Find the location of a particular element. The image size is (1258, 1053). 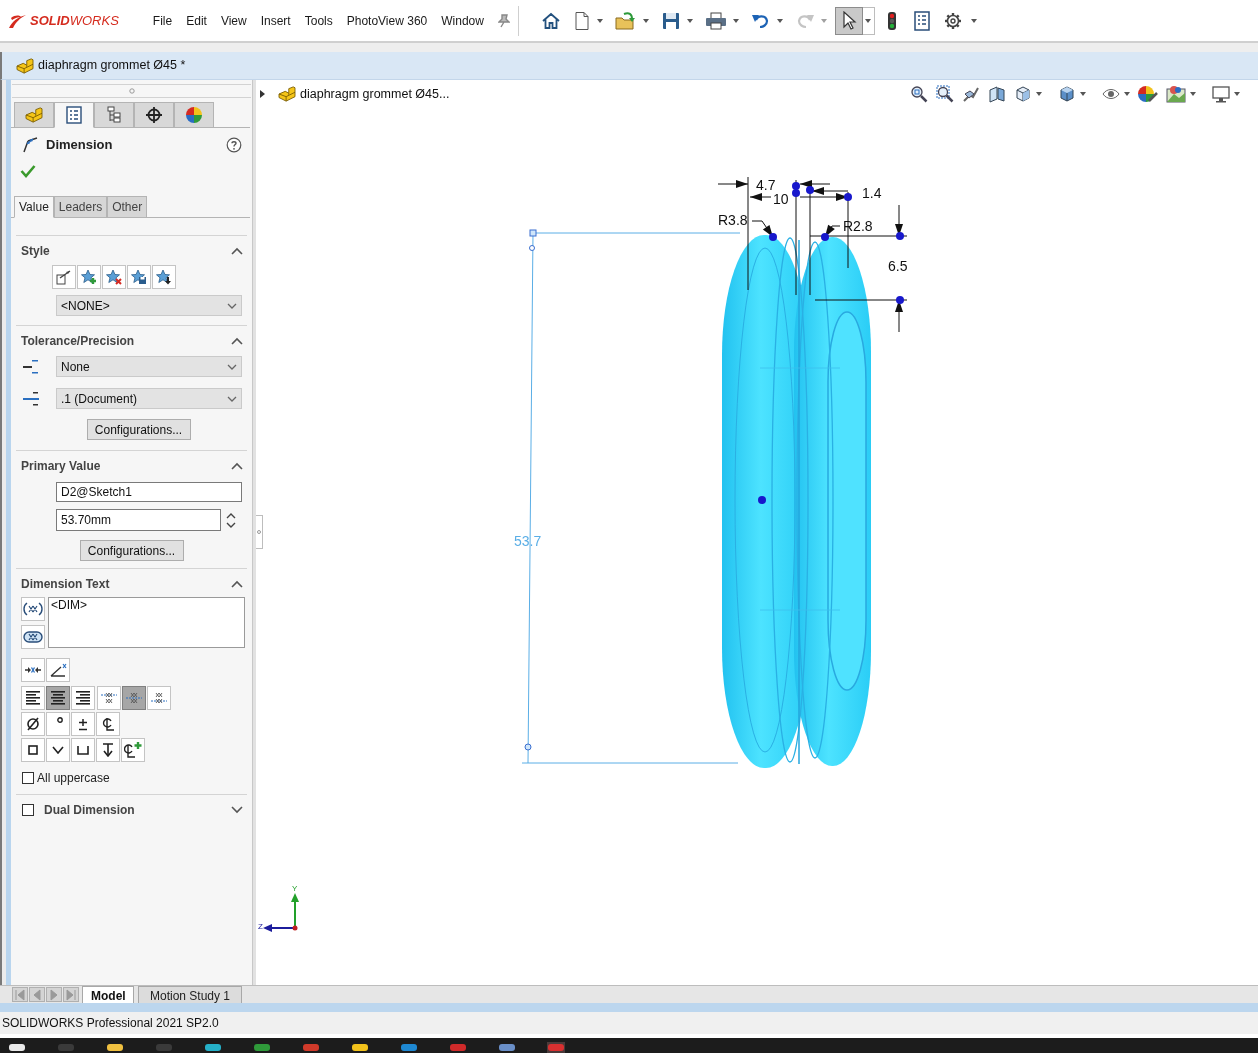

help-icon is located at coordinates (234, 145).